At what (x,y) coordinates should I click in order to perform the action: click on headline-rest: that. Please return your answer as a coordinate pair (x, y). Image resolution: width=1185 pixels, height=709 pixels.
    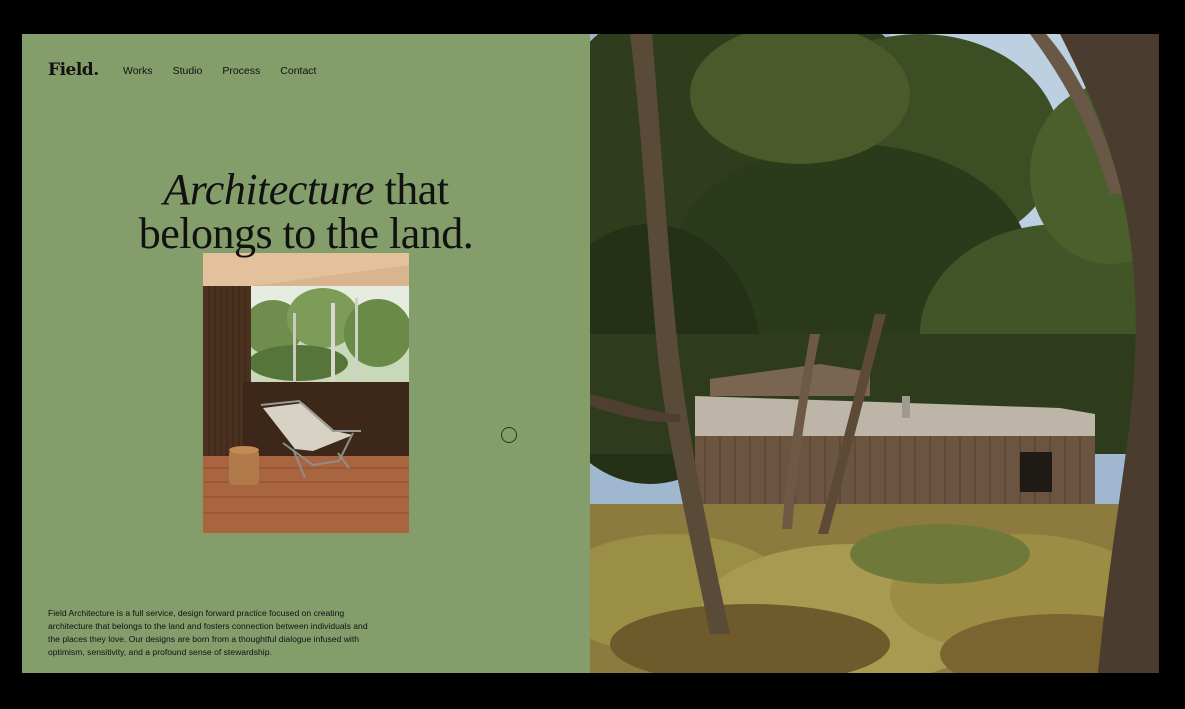
    Looking at the image, I should click on (411, 189).